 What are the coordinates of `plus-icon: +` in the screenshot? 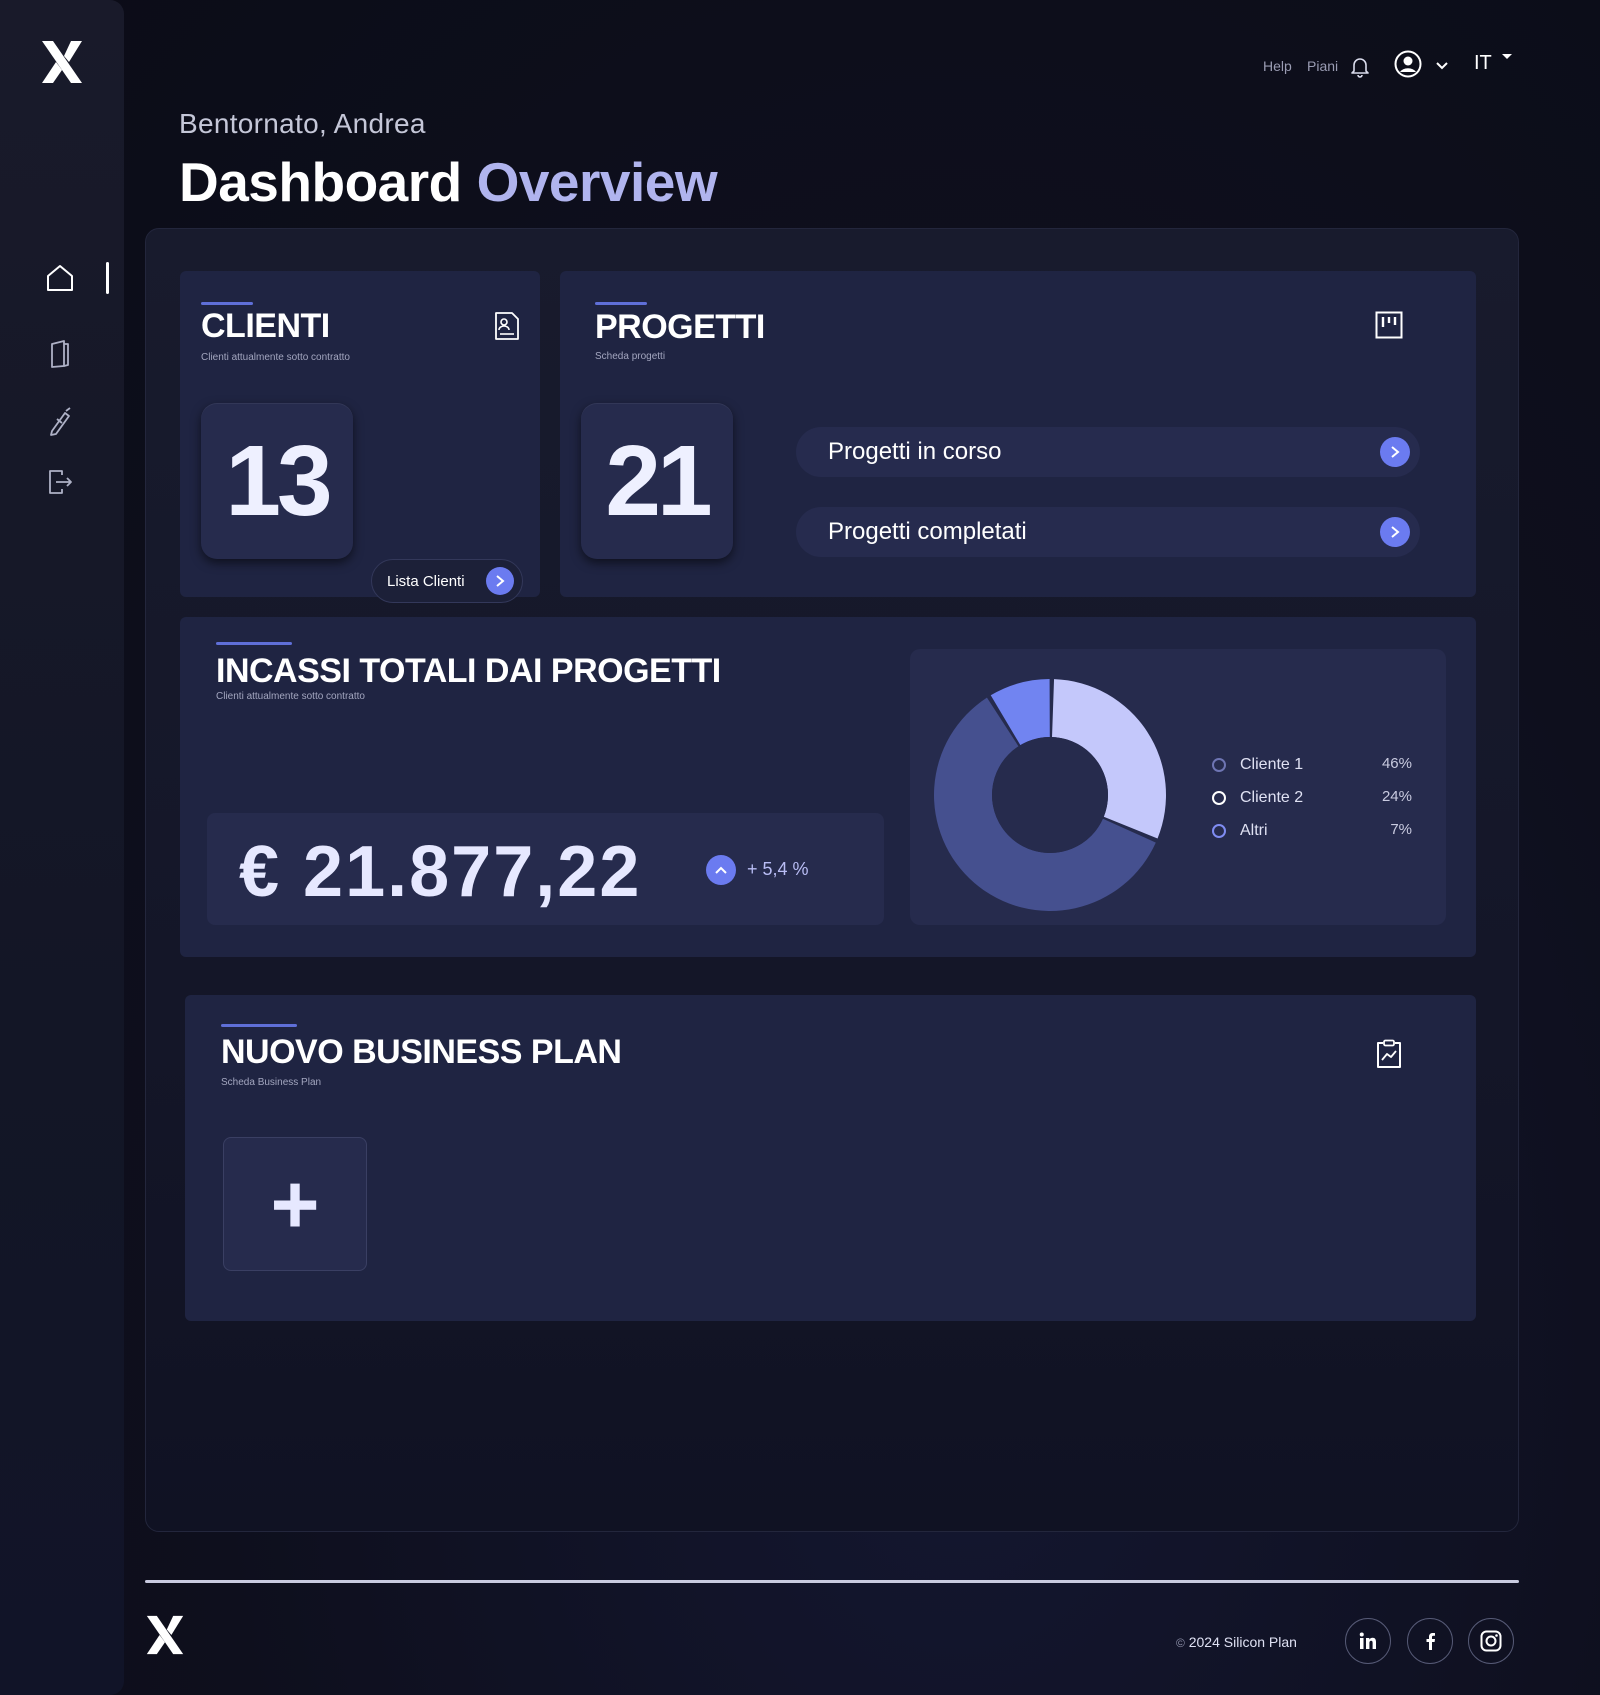 It's located at (295, 1204).